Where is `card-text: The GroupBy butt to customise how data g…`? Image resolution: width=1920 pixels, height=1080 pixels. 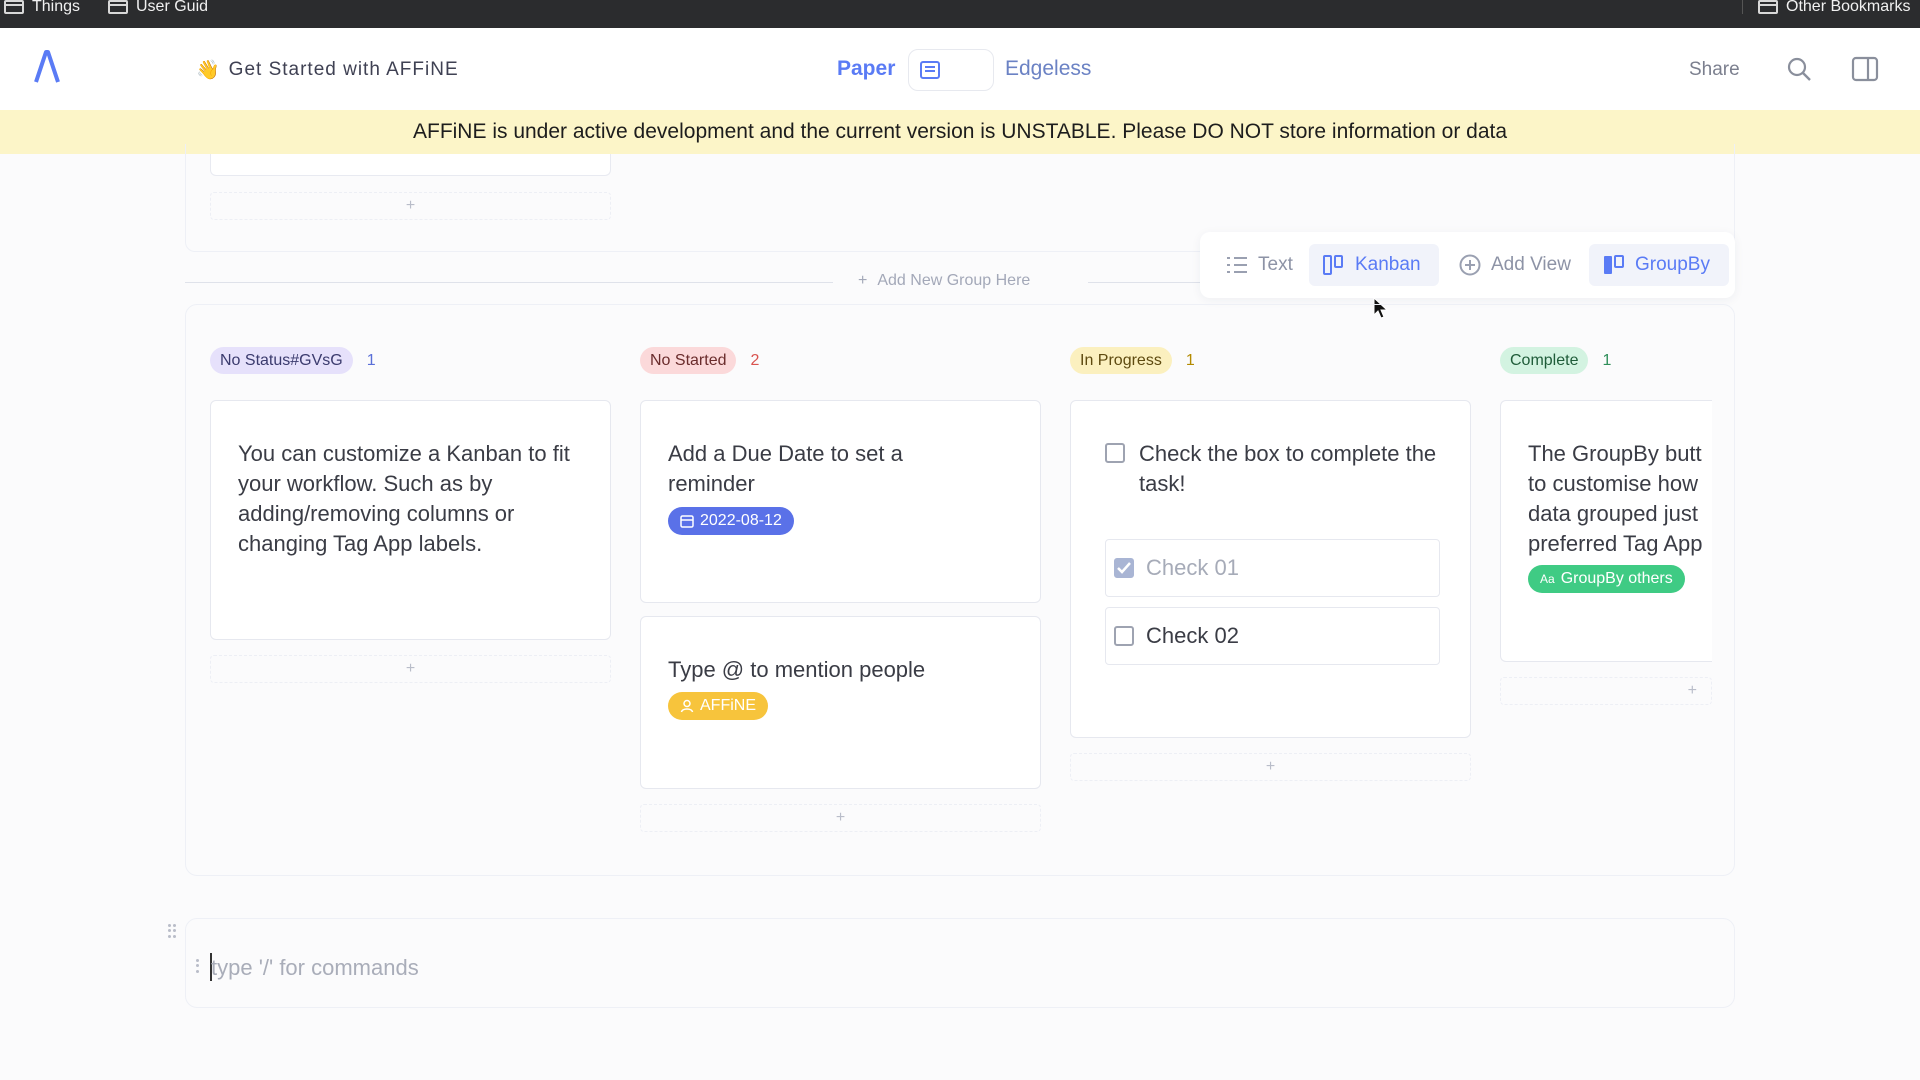
card-text: The GroupBy butt to customise how data g… is located at coordinates (1615, 498).